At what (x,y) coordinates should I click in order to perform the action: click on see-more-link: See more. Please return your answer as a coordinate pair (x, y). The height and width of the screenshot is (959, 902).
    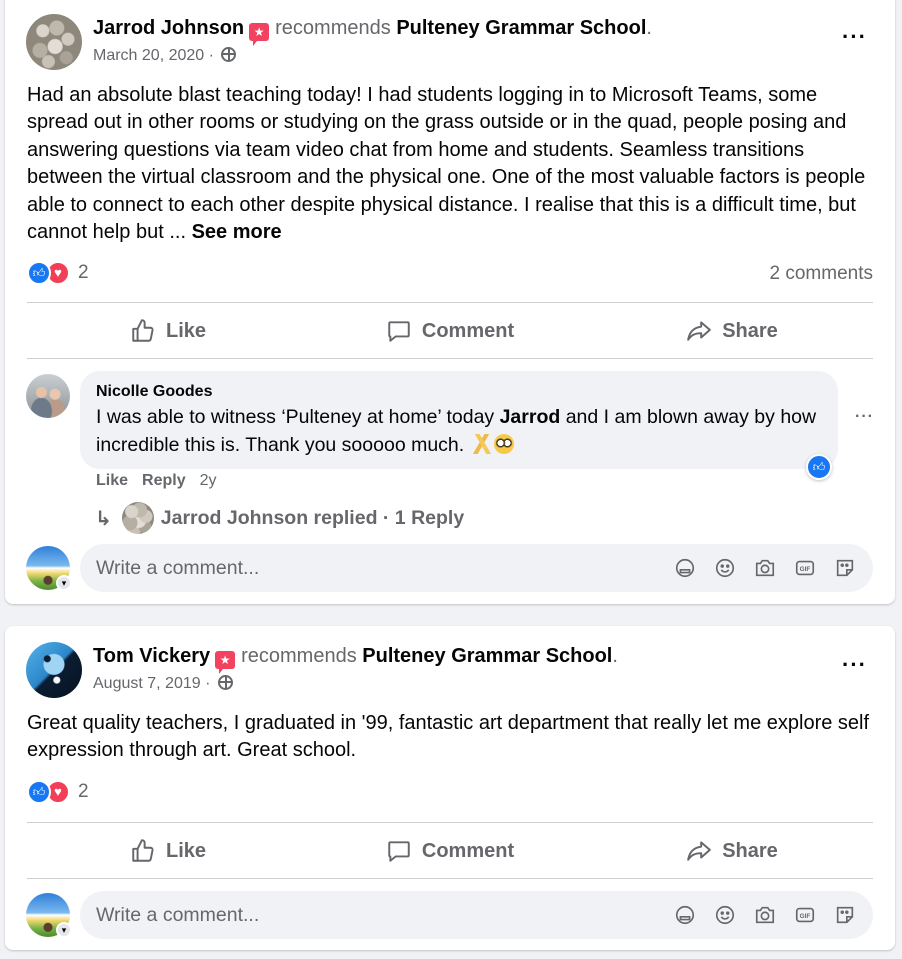
    Looking at the image, I should click on (237, 232).